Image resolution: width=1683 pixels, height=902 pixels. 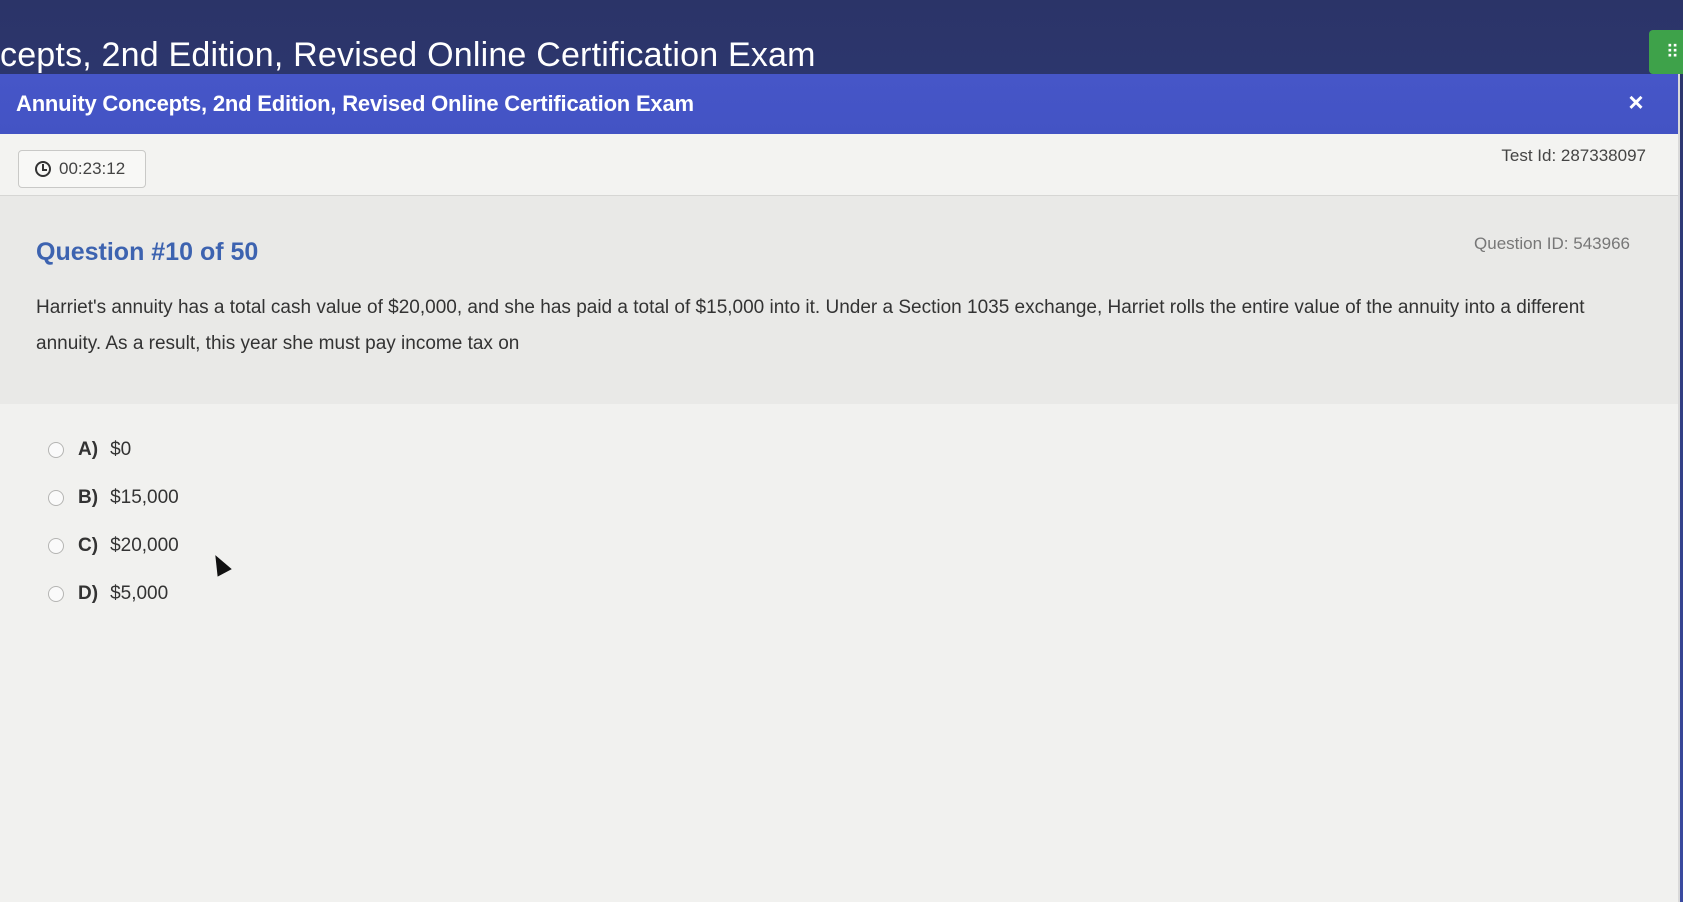 I want to click on test-id: Test Id: 287338097, so click(x=1573, y=155).